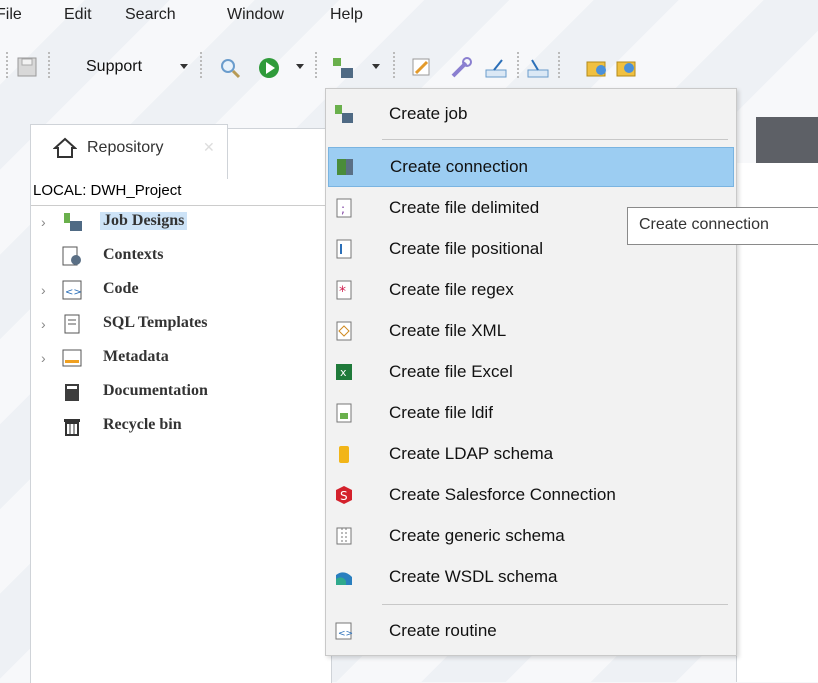 The height and width of the screenshot is (683, 818). I want to click on menu-item-label: Create file regex, so click(451, 289).